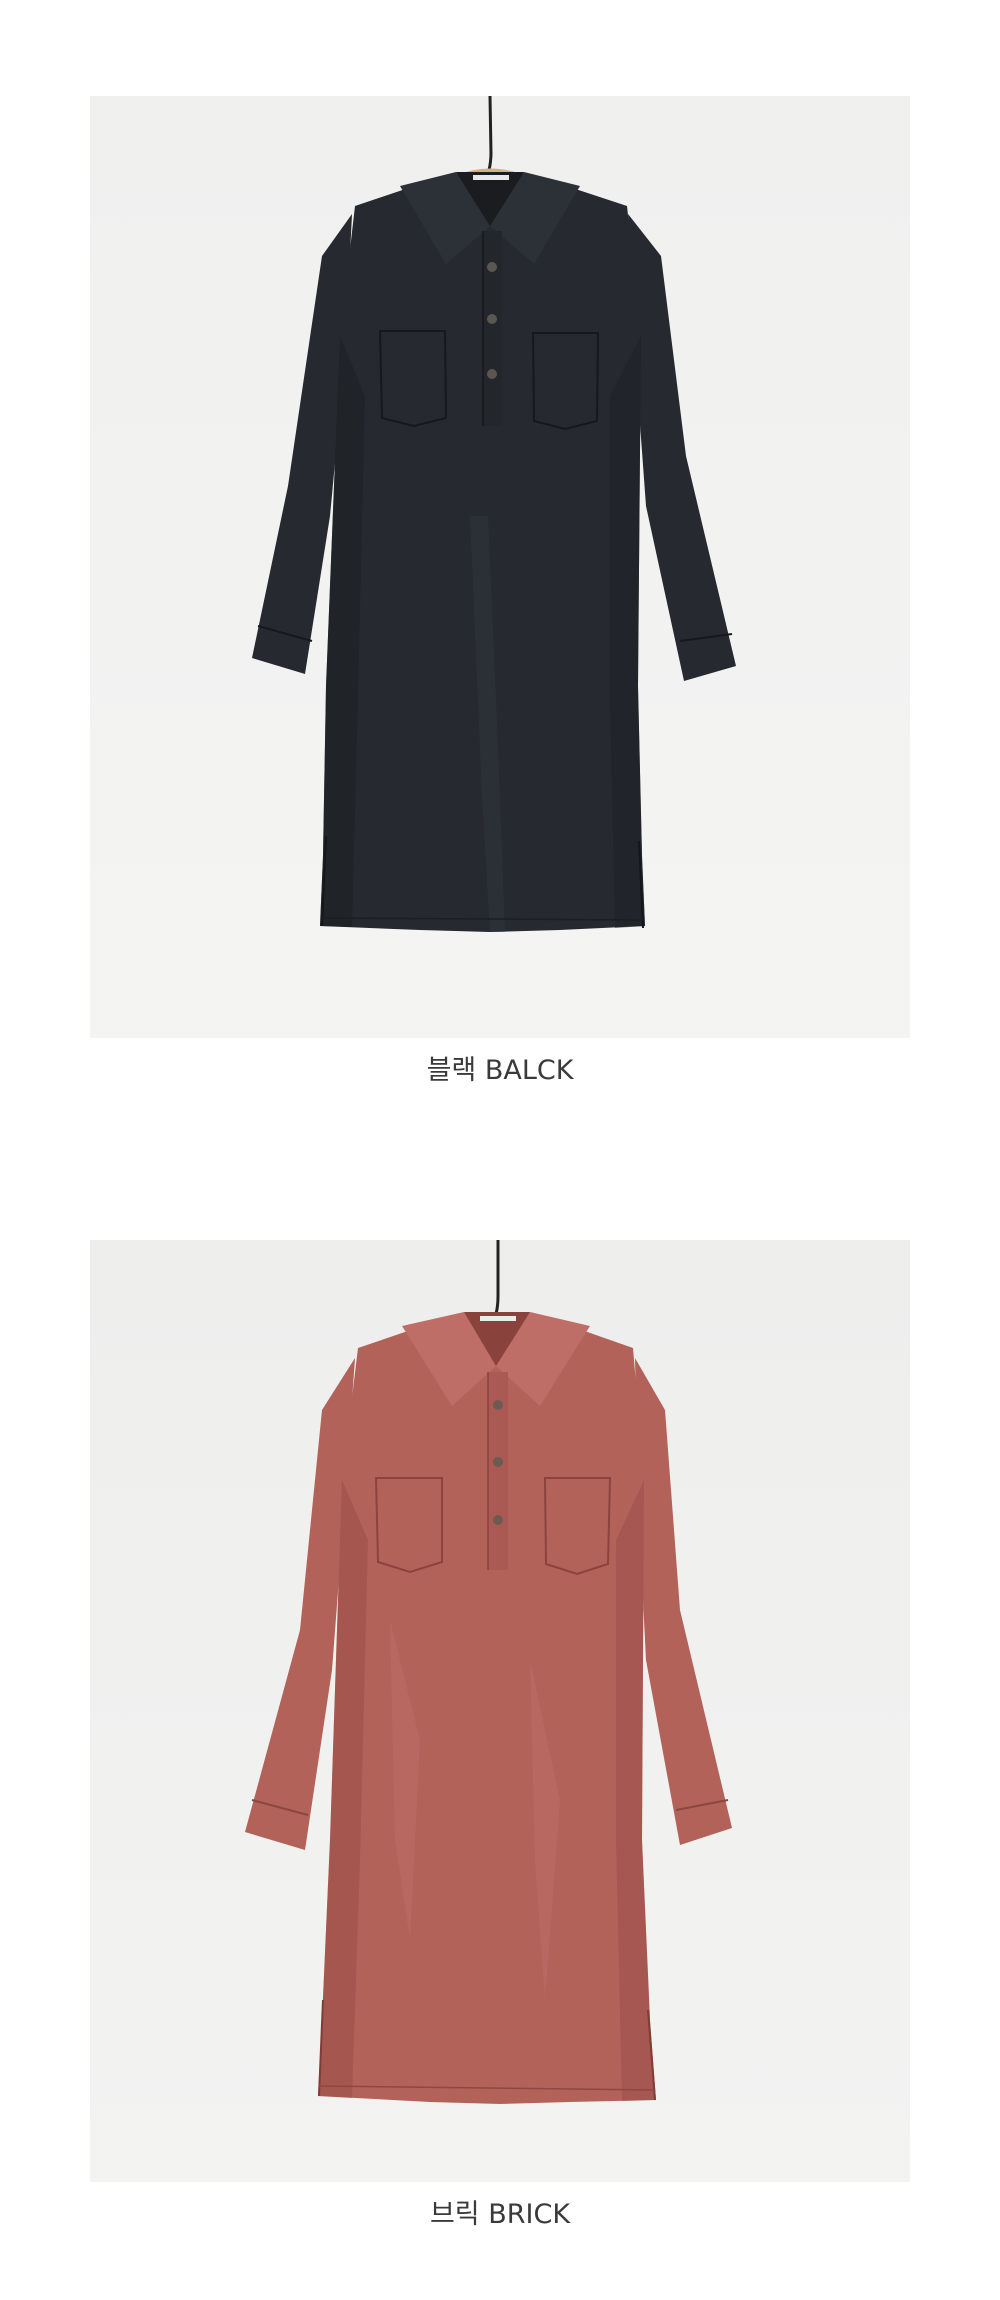  I want to click on caption-black: 블랙 BALCK, so click(500, 1070).